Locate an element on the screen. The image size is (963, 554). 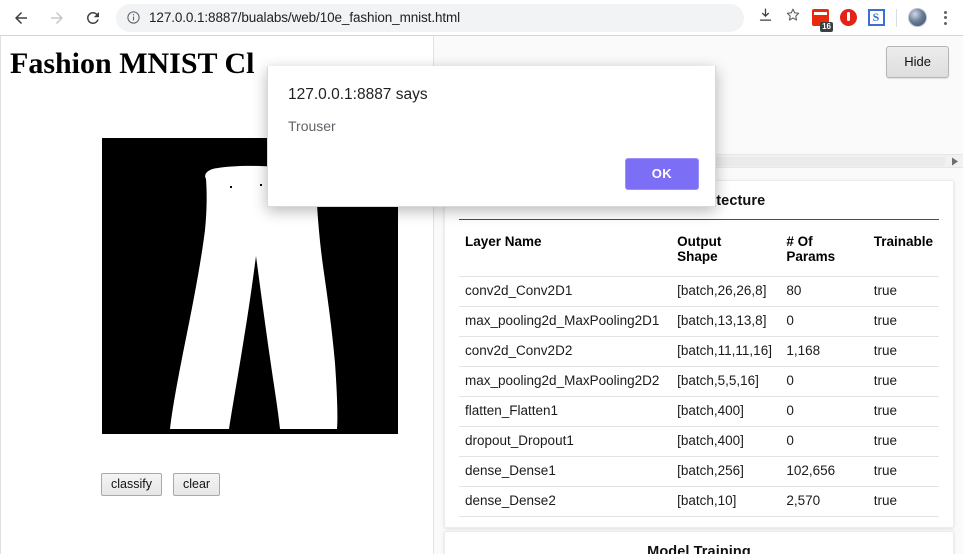
cell-layer-name: max_pooling2d_MaxPooling2D1 is located at coordinates (565, 321).